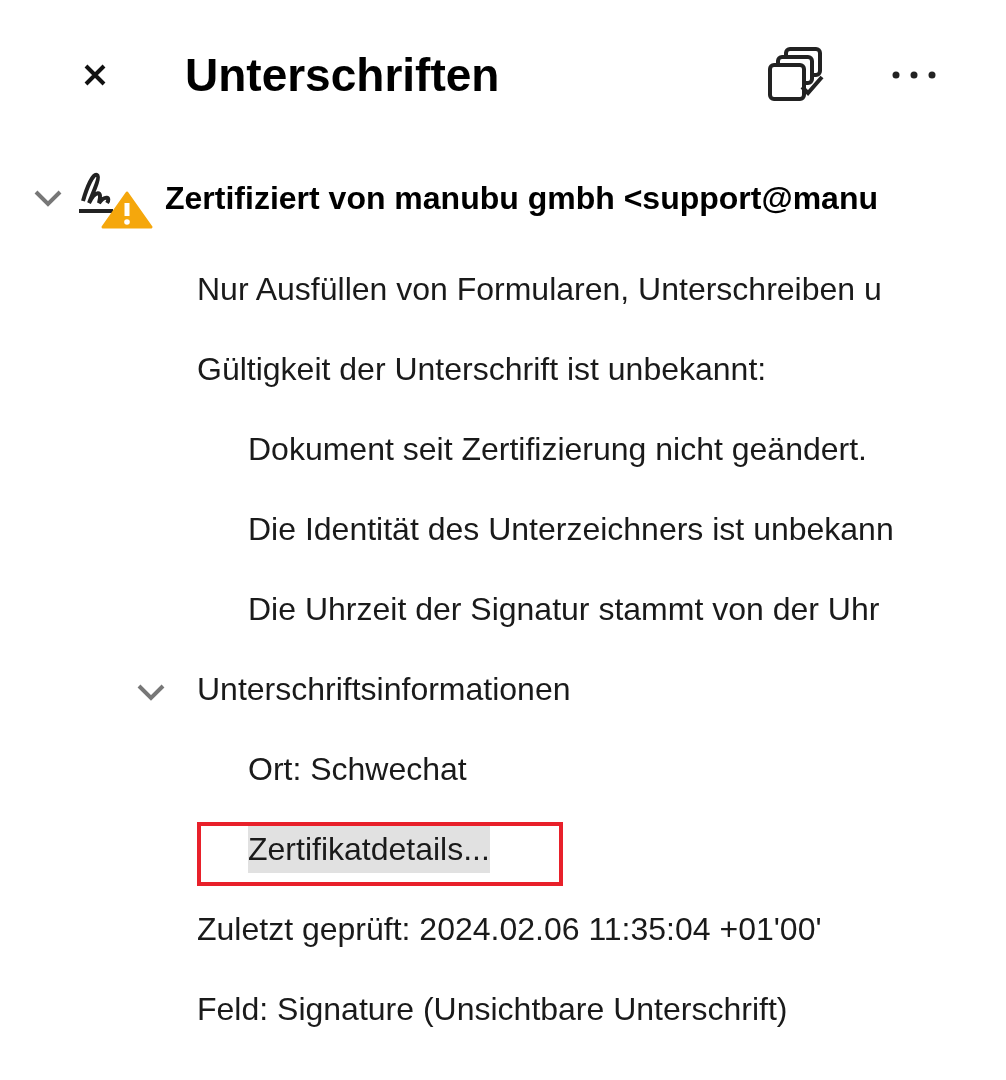 This screenshot has width=1006, height=1080. Describe the element at coordinates (482, 369) in the screenshot. I see `info-text: Gültigkeit der Unterschrift ist unbekannt:` at that location.